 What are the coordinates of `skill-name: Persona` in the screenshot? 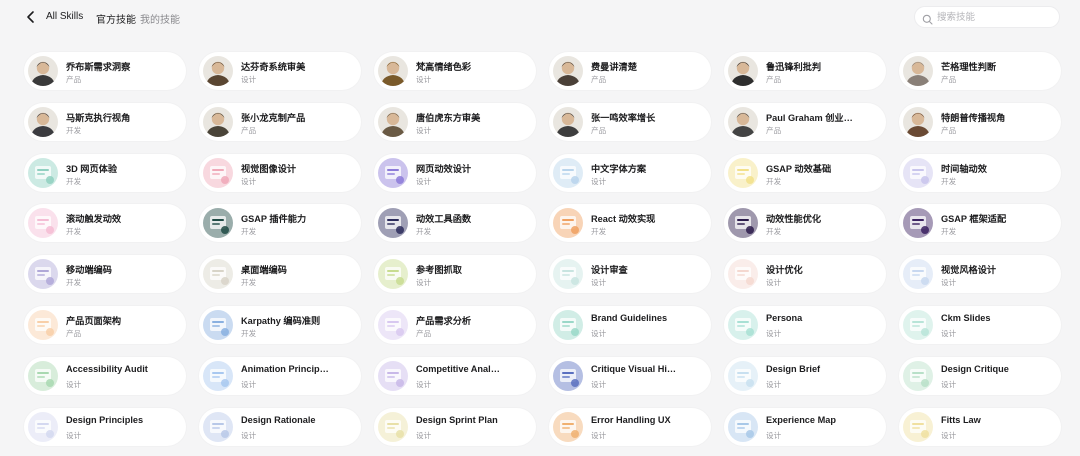 It's located at (784, 317).